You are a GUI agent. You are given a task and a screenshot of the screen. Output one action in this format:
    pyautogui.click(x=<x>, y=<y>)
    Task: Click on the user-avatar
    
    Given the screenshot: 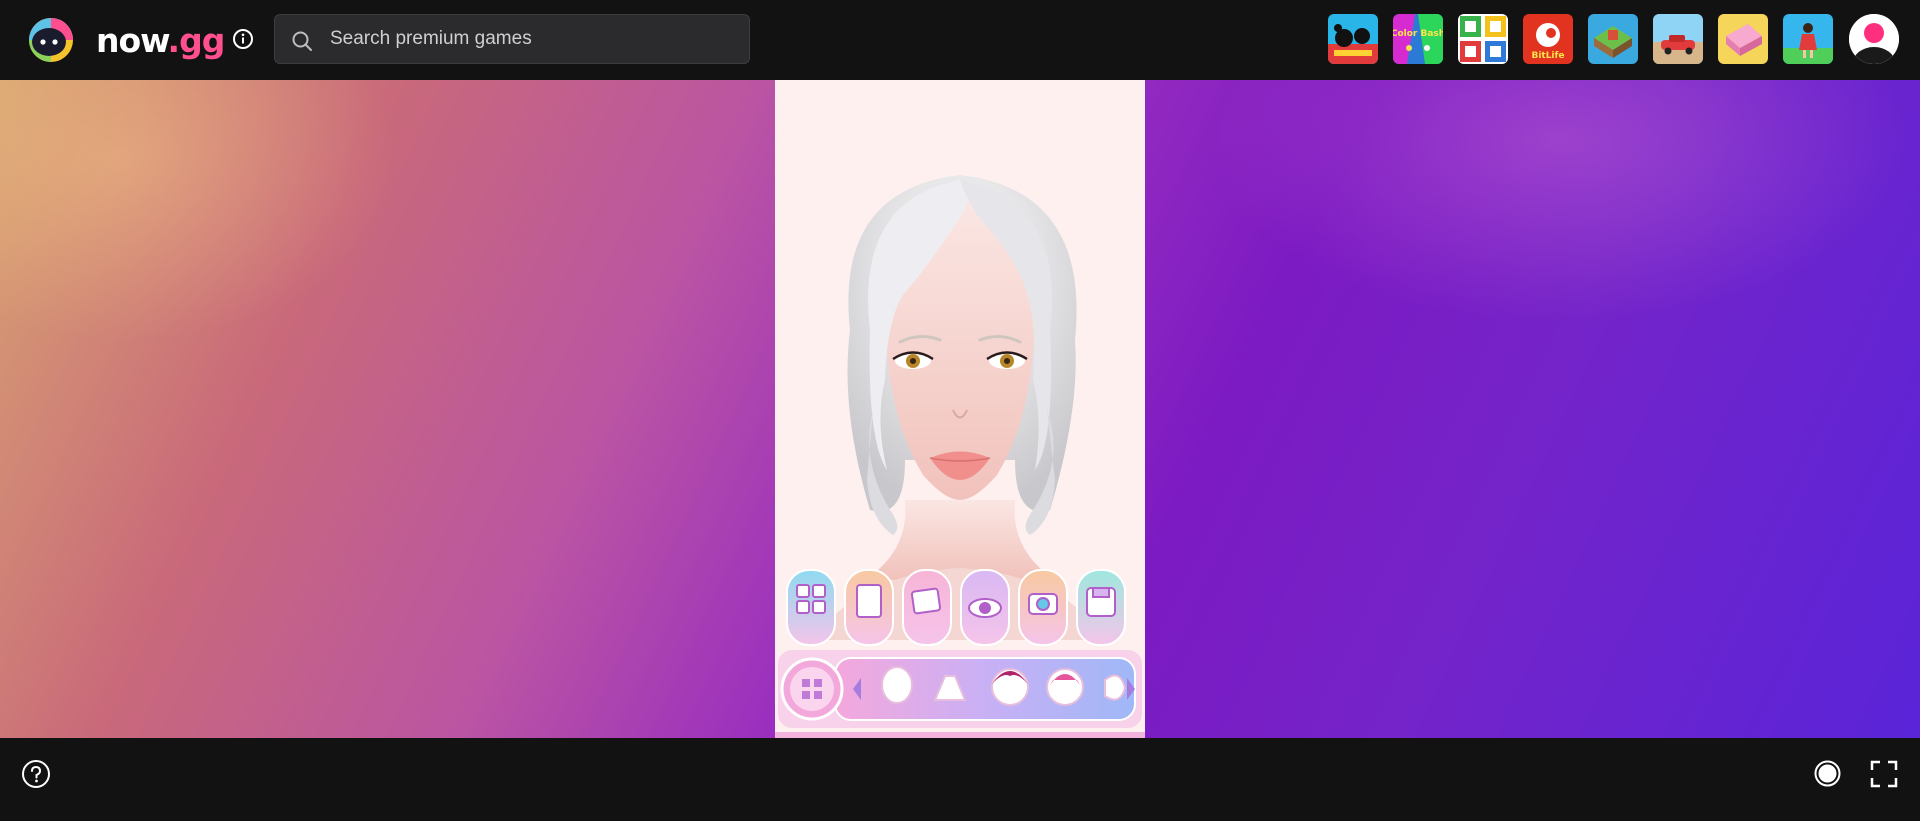 What is the action you would take?
    pyautogui.click(x=1874, y=39)
    